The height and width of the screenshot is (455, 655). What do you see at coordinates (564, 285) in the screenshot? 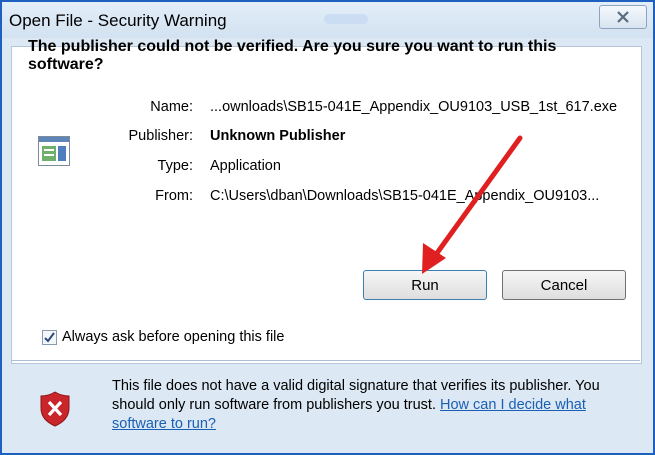
I see `cancel-button: Cancel` at bounding box center [564, 285].